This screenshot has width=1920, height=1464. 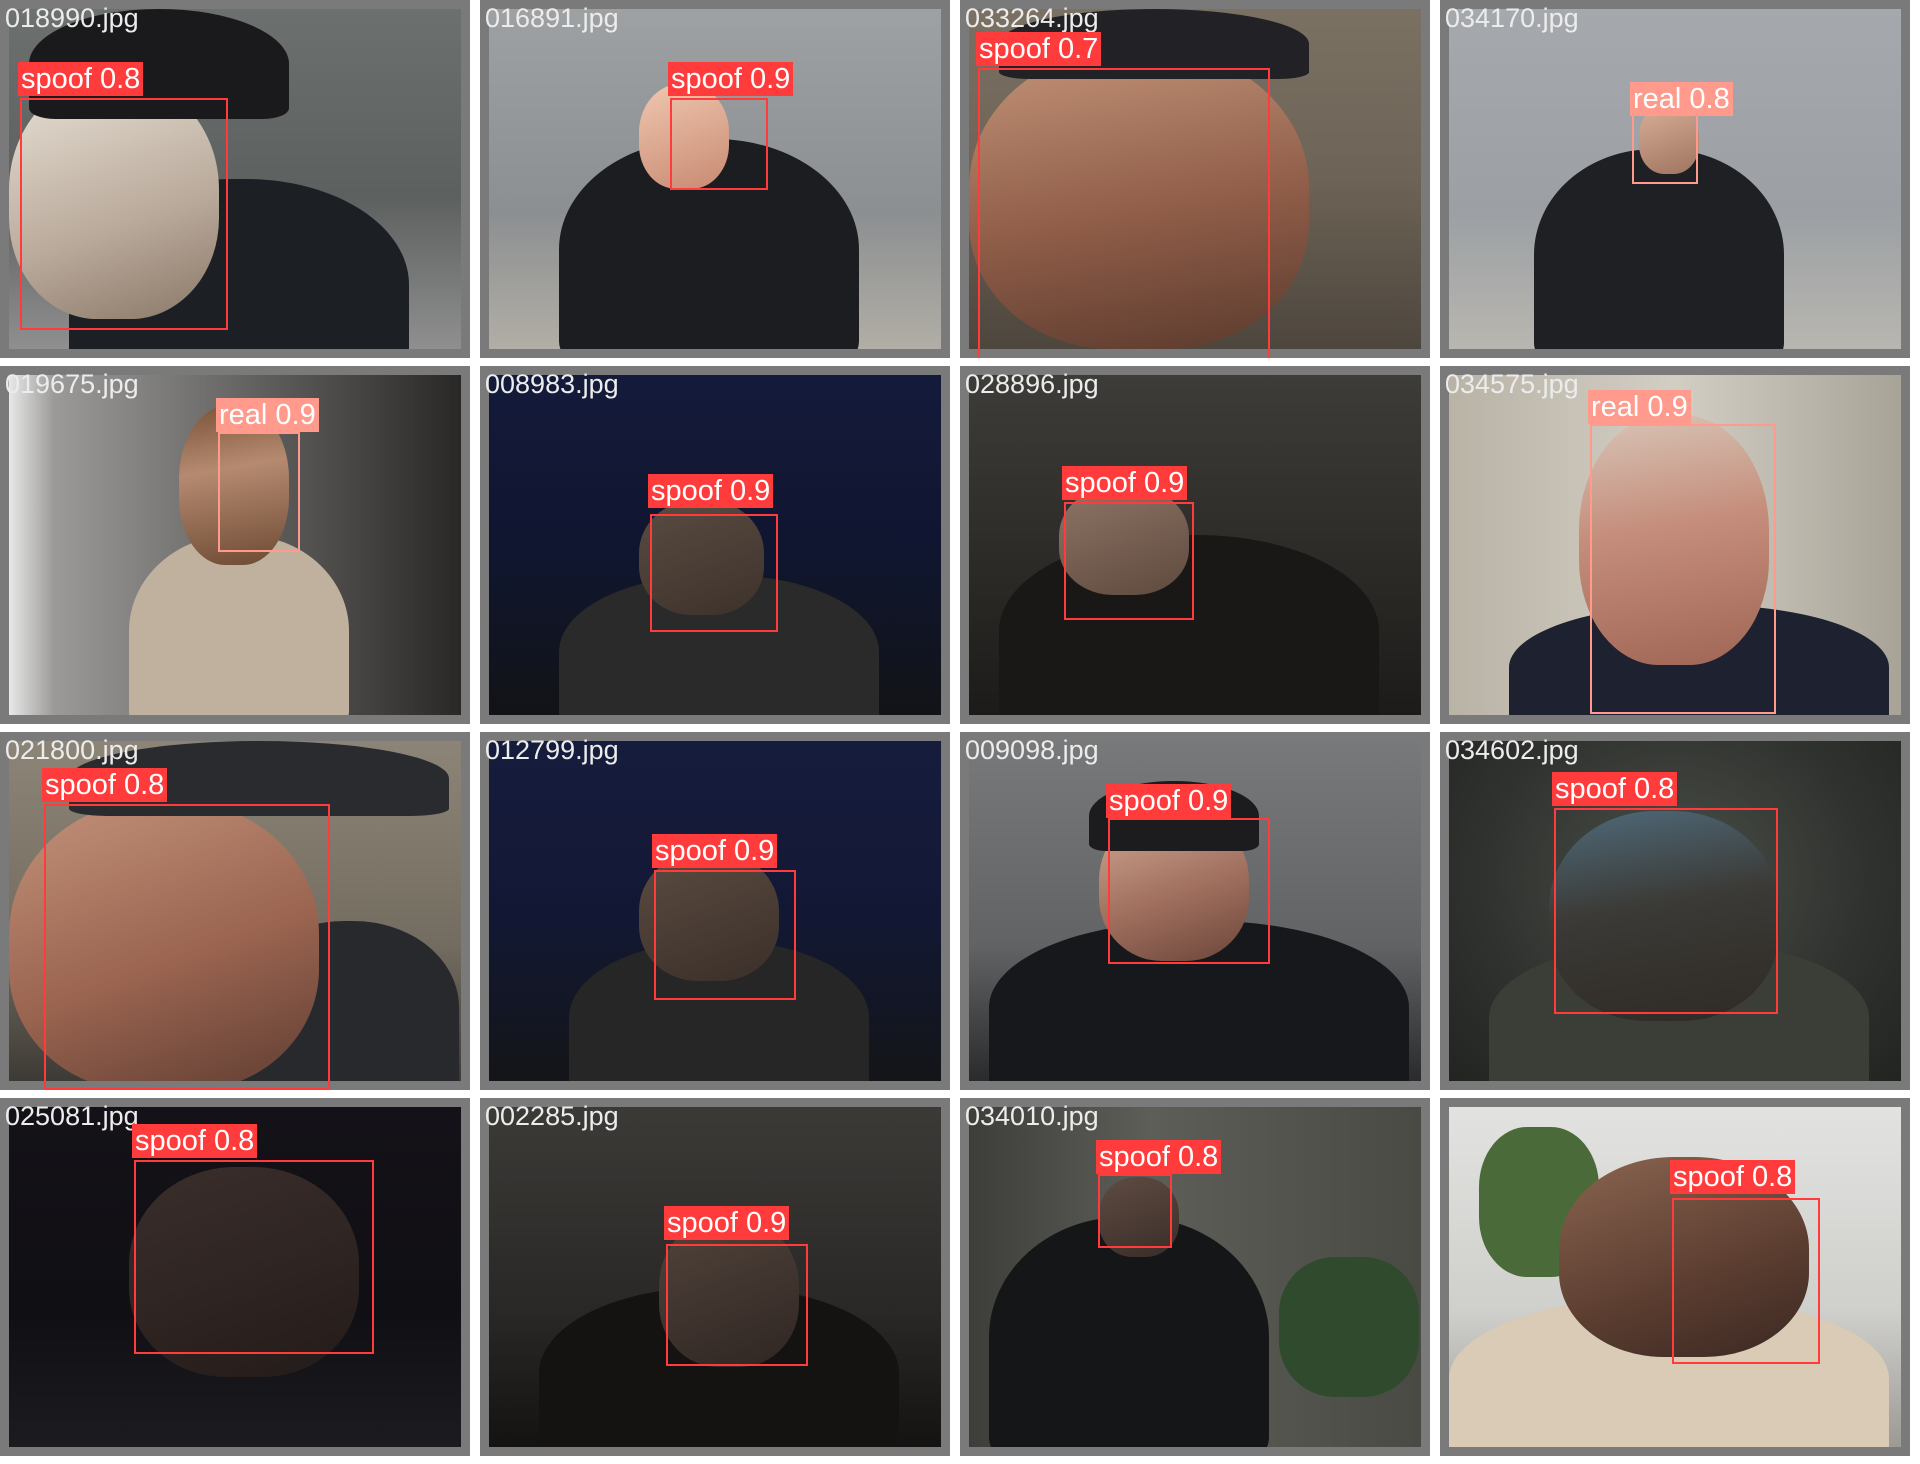 I want to click on tile-012799: 012799.jpg spoof 0.9, so click(x=715, y=911).